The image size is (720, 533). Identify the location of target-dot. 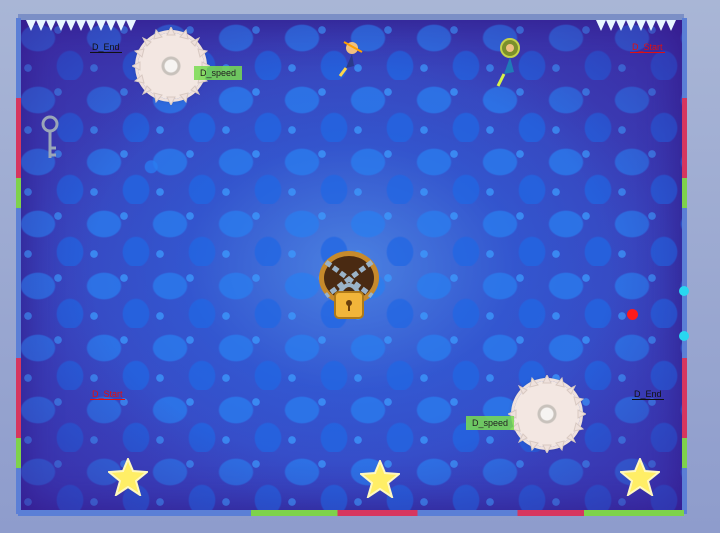
(632, 314).